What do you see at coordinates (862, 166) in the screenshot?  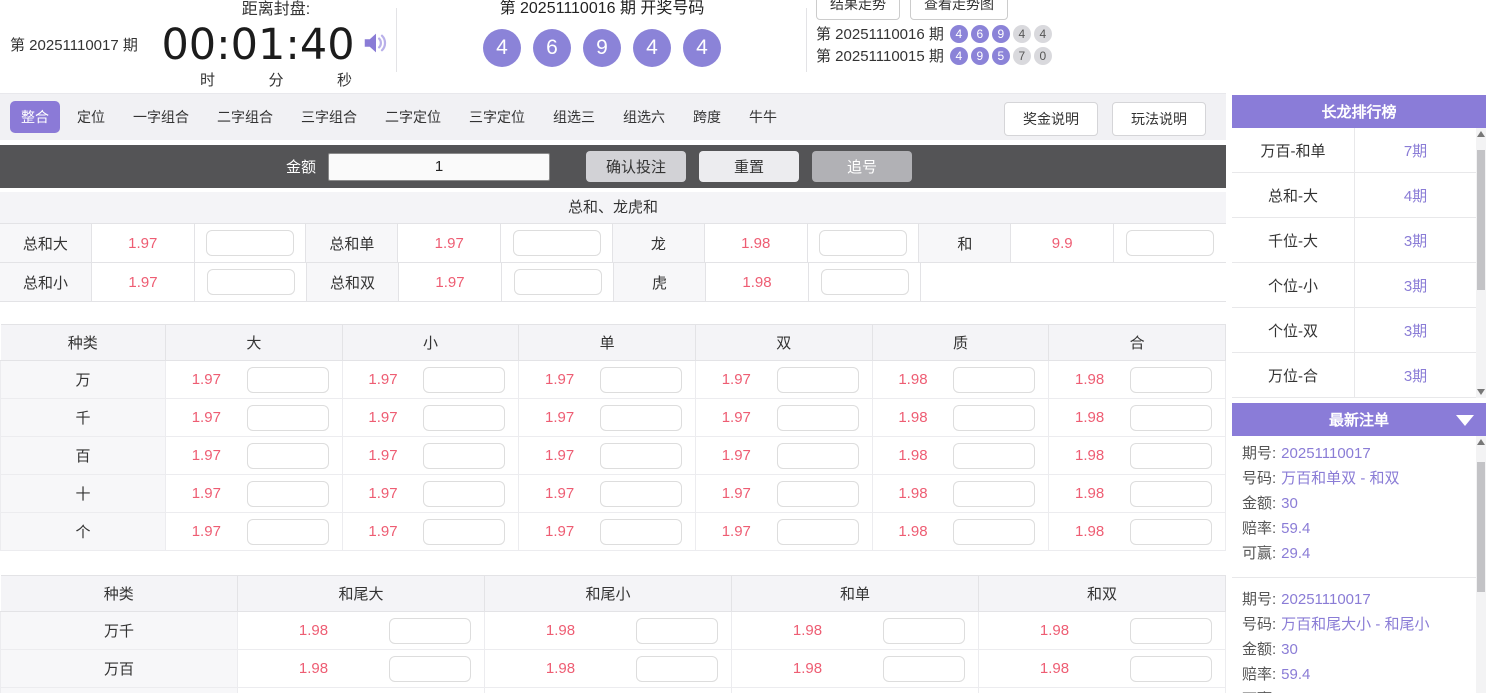 I see `chase-number-button: 追号` at bounding box center [862, 166].